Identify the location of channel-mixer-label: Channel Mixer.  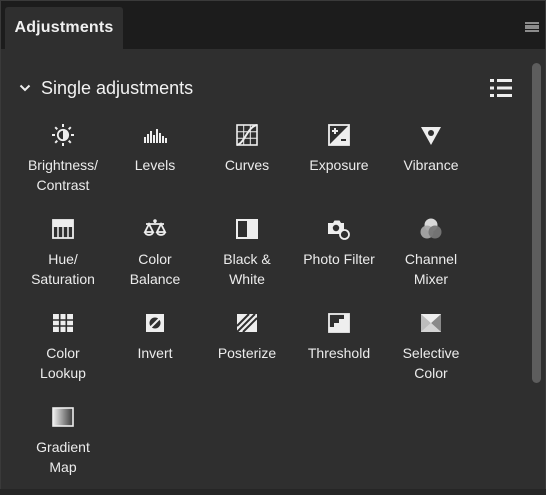
(431, 269).